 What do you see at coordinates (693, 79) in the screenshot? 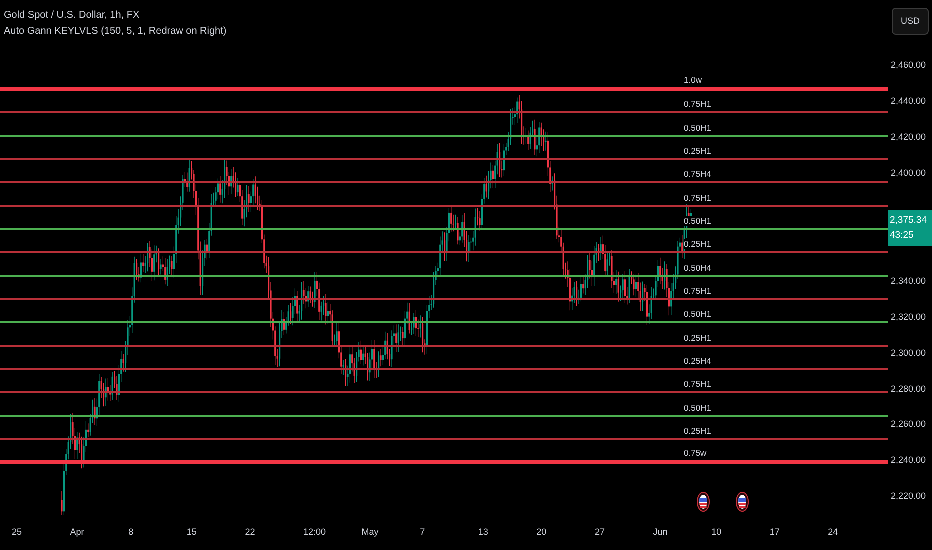
I see `level-label: 1.0w` at bounding box center [693, 79].